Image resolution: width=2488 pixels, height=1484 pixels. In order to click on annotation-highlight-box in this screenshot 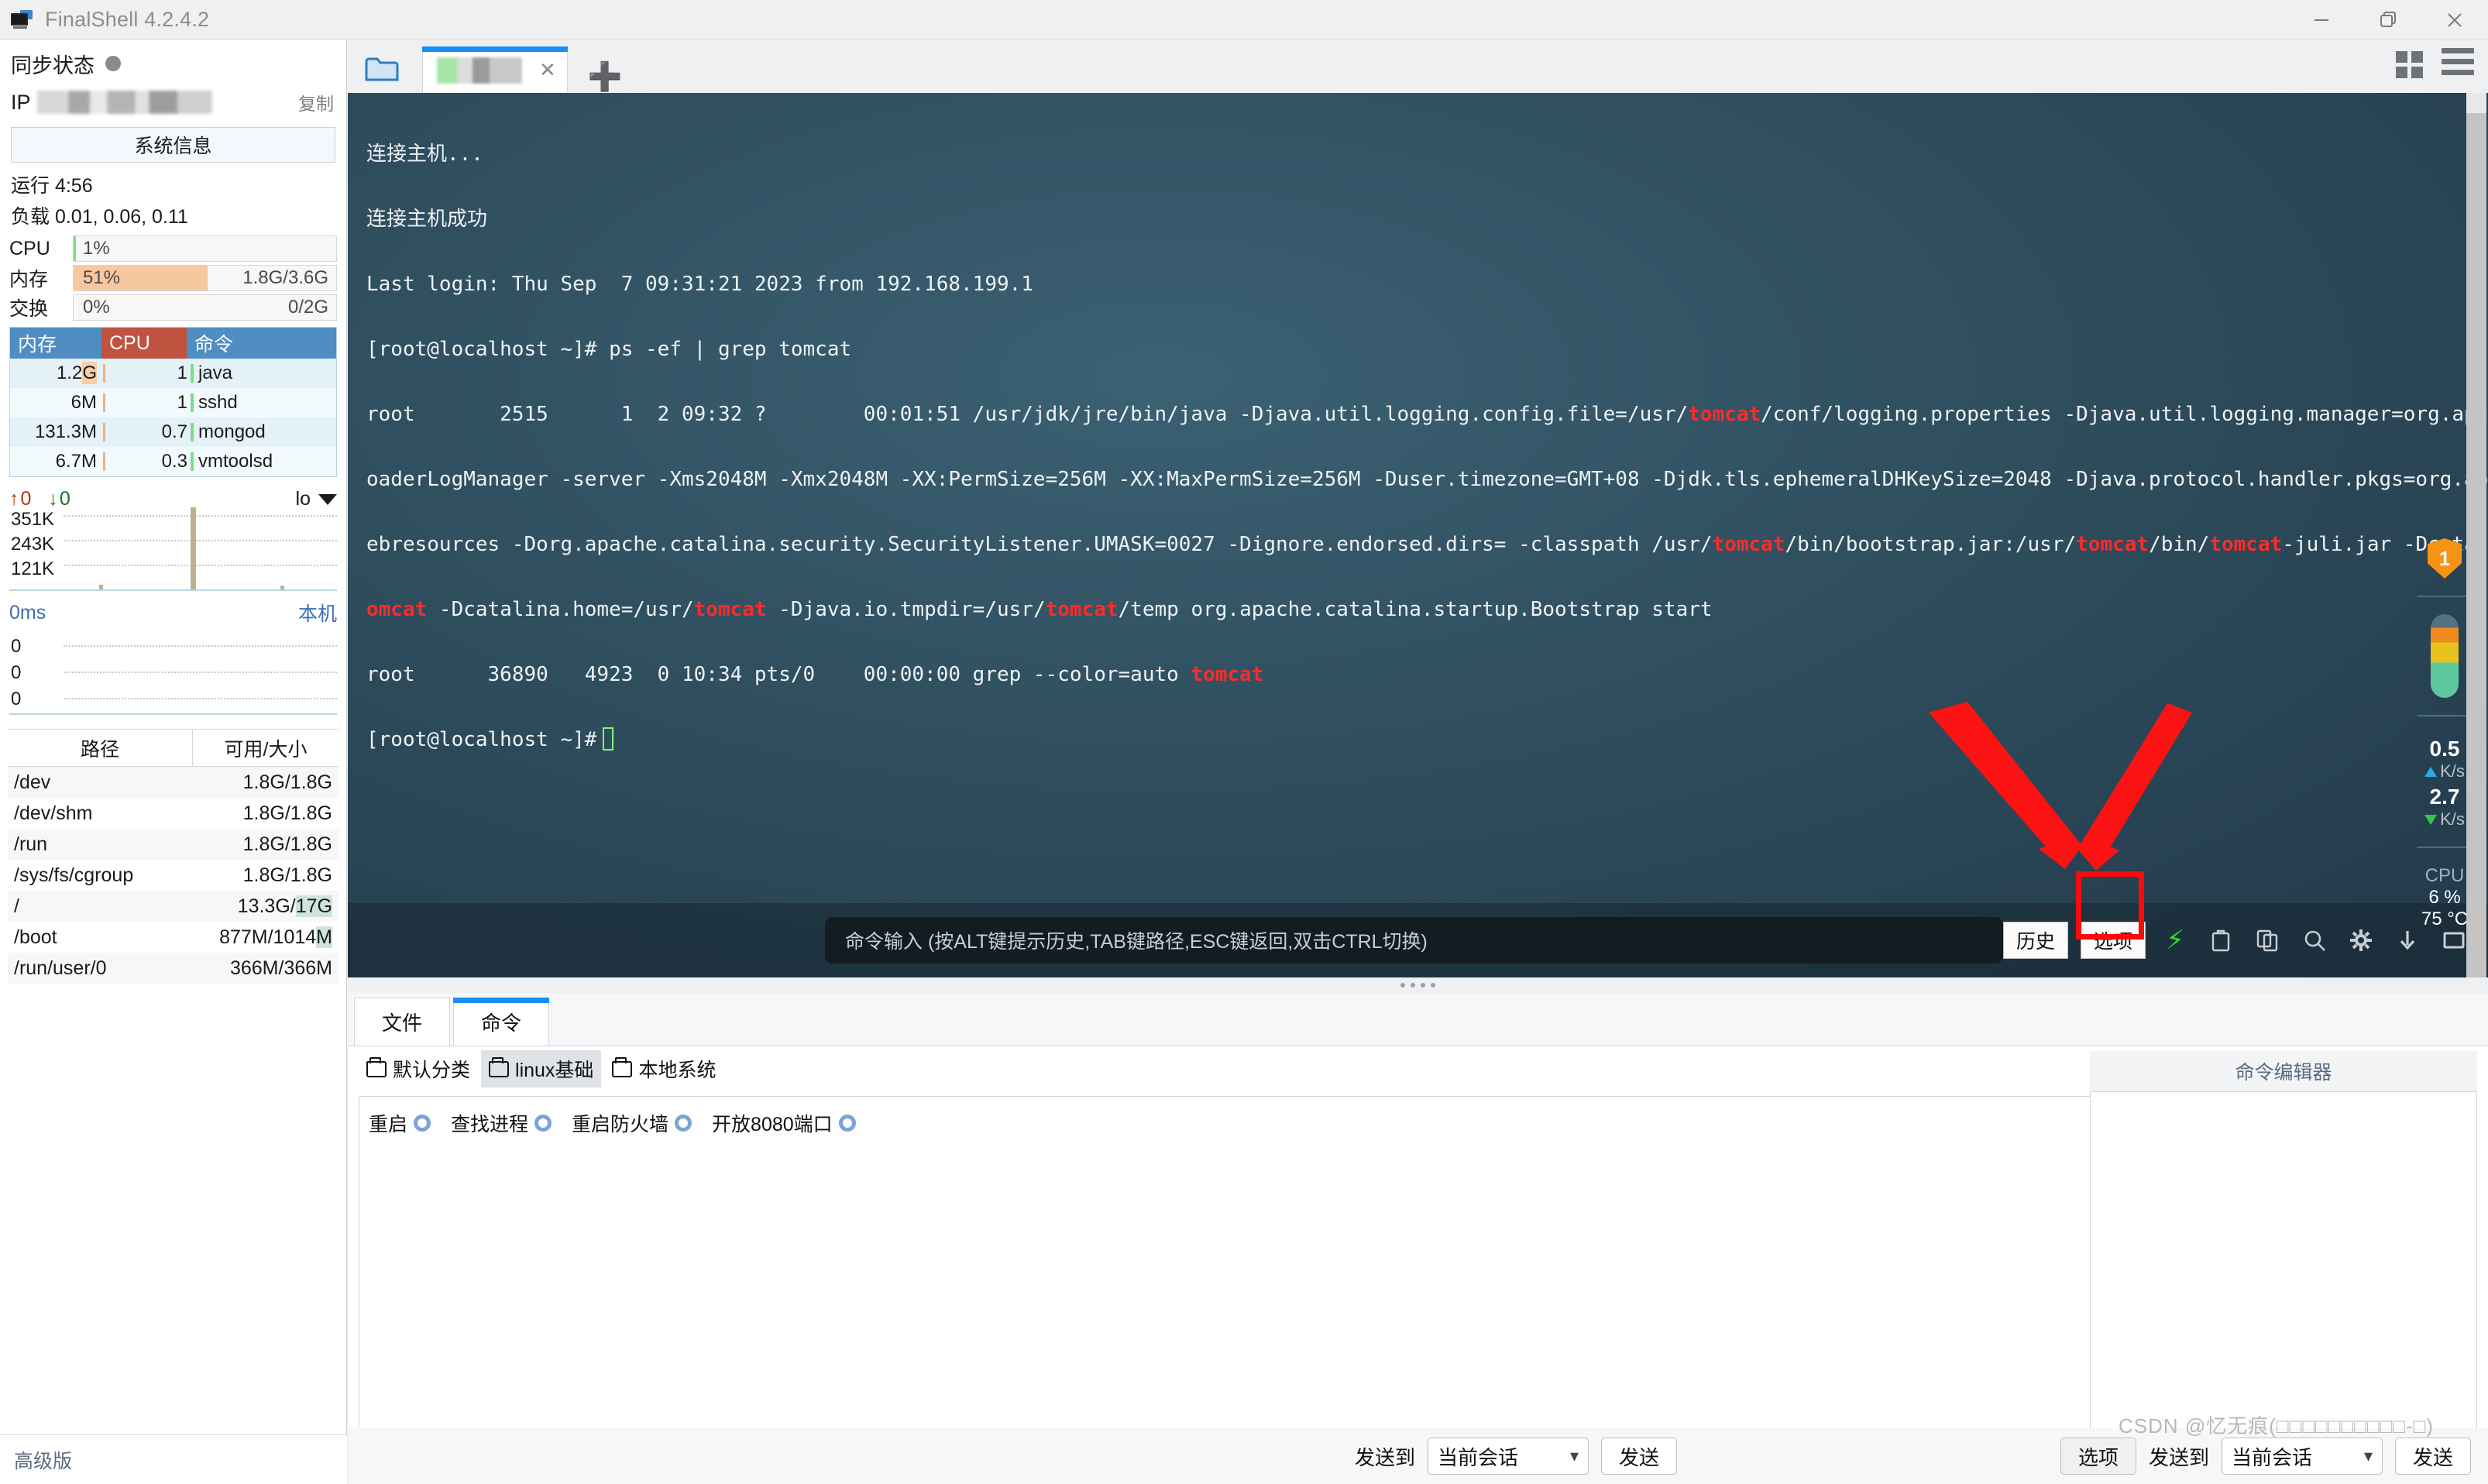, I will do `click(2110, 905)`.